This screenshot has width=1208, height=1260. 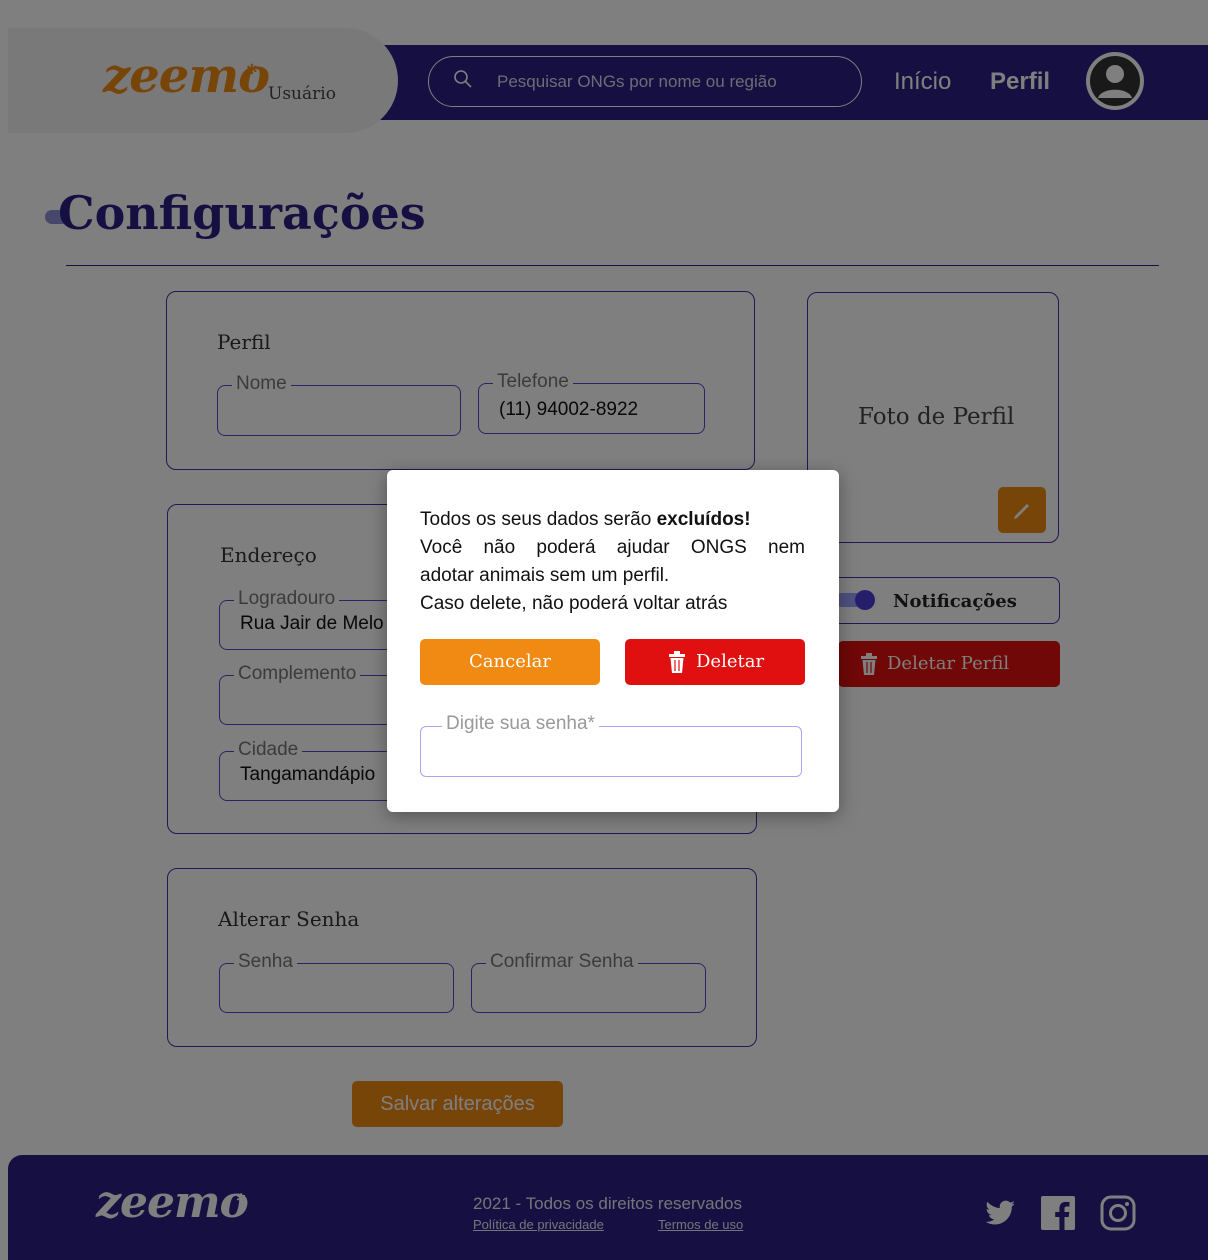 I want to click on warning-emphasis: excluídos!, so click(x=703, y=519).